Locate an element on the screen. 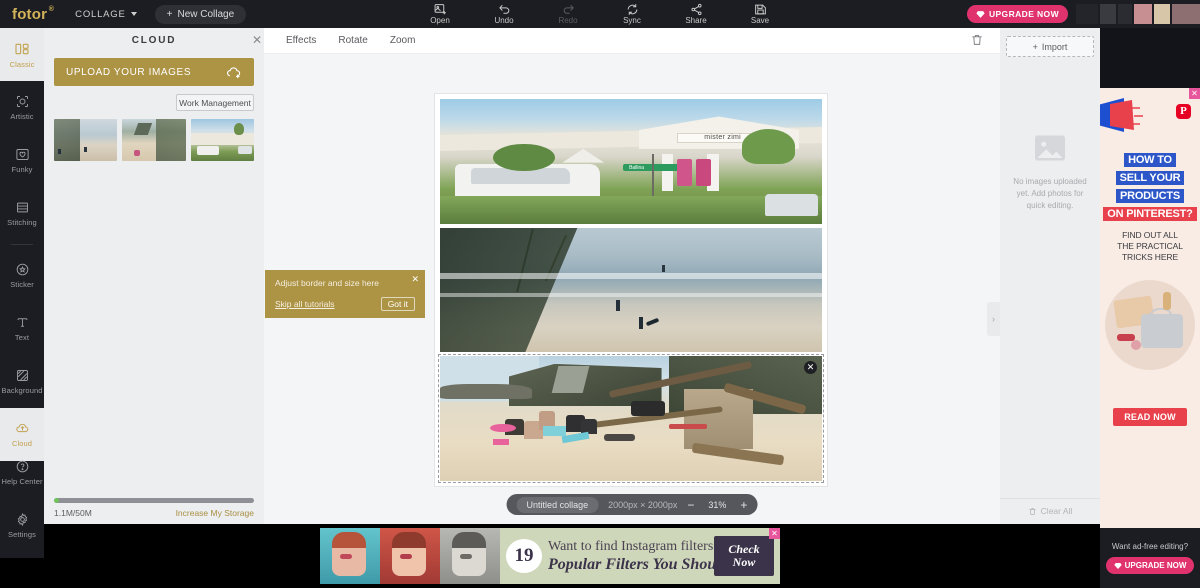  collage-name-label: Untitled collage is located at coordinates (557, 504).